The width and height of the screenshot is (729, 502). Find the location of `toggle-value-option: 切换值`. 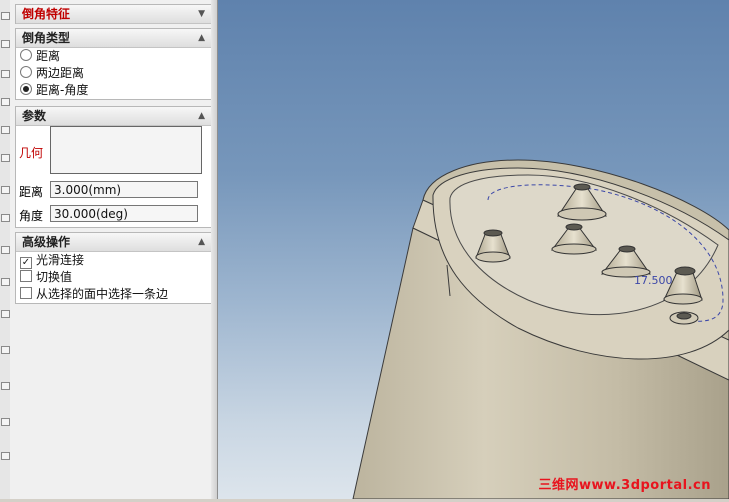

toggle-value-option: 切换值 is located at coordinates (113, 277).